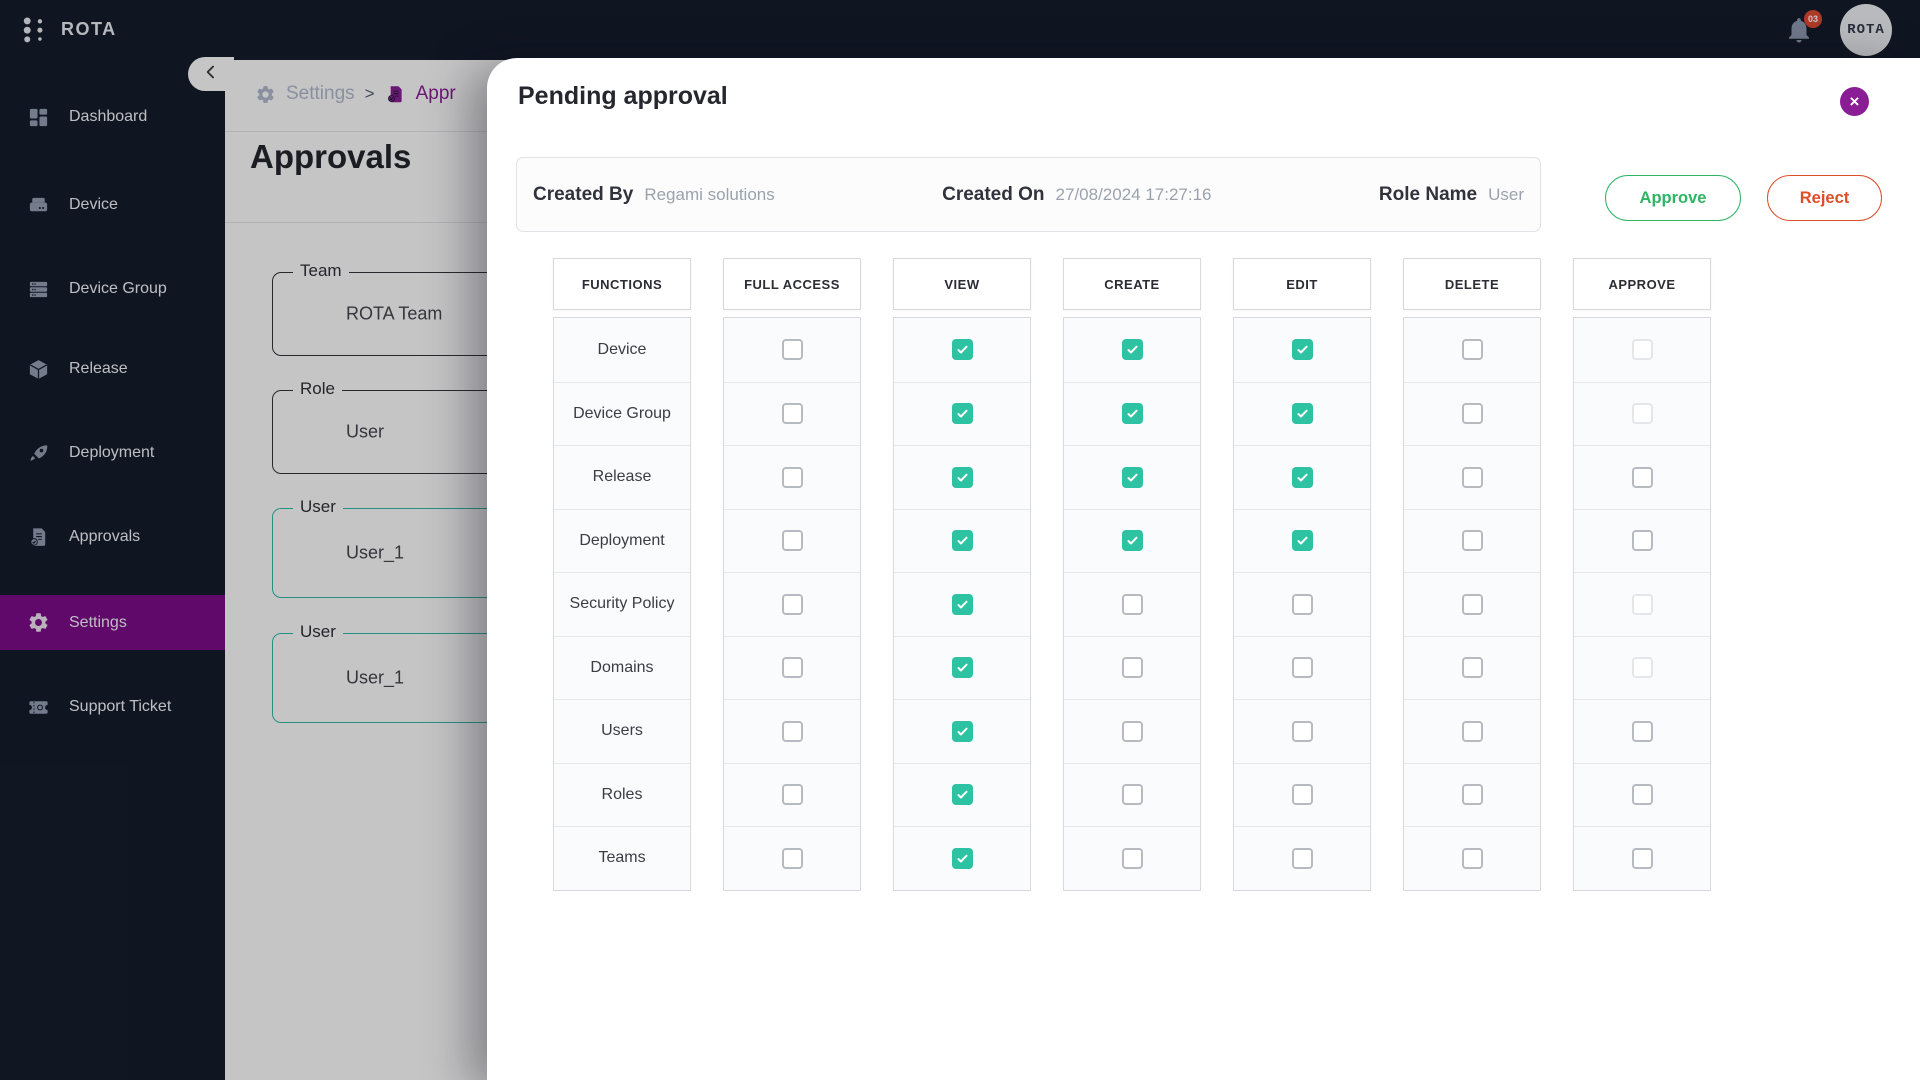 The height and width of the screenshot is (1080, 1920). I want to click on checkbox-security-policy-delete, so click(1472, 604).